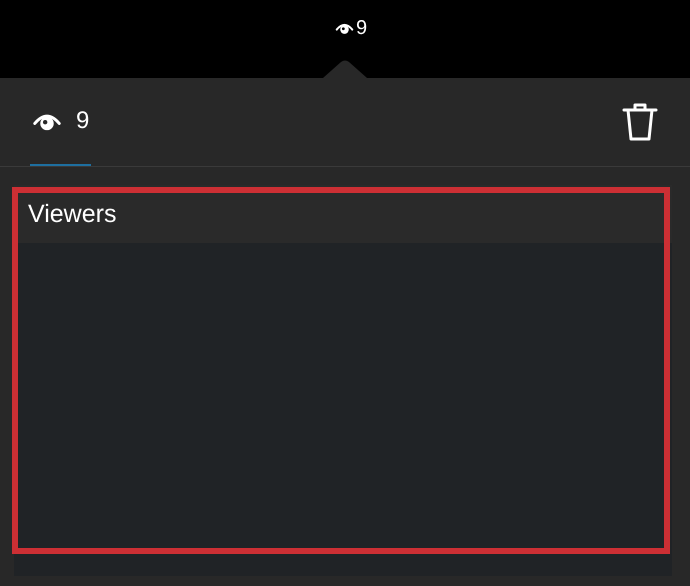  What do you see at coordinates (345, 69) in the screenshot?
I see `popover-pointer` at bounding box center [345, 69].